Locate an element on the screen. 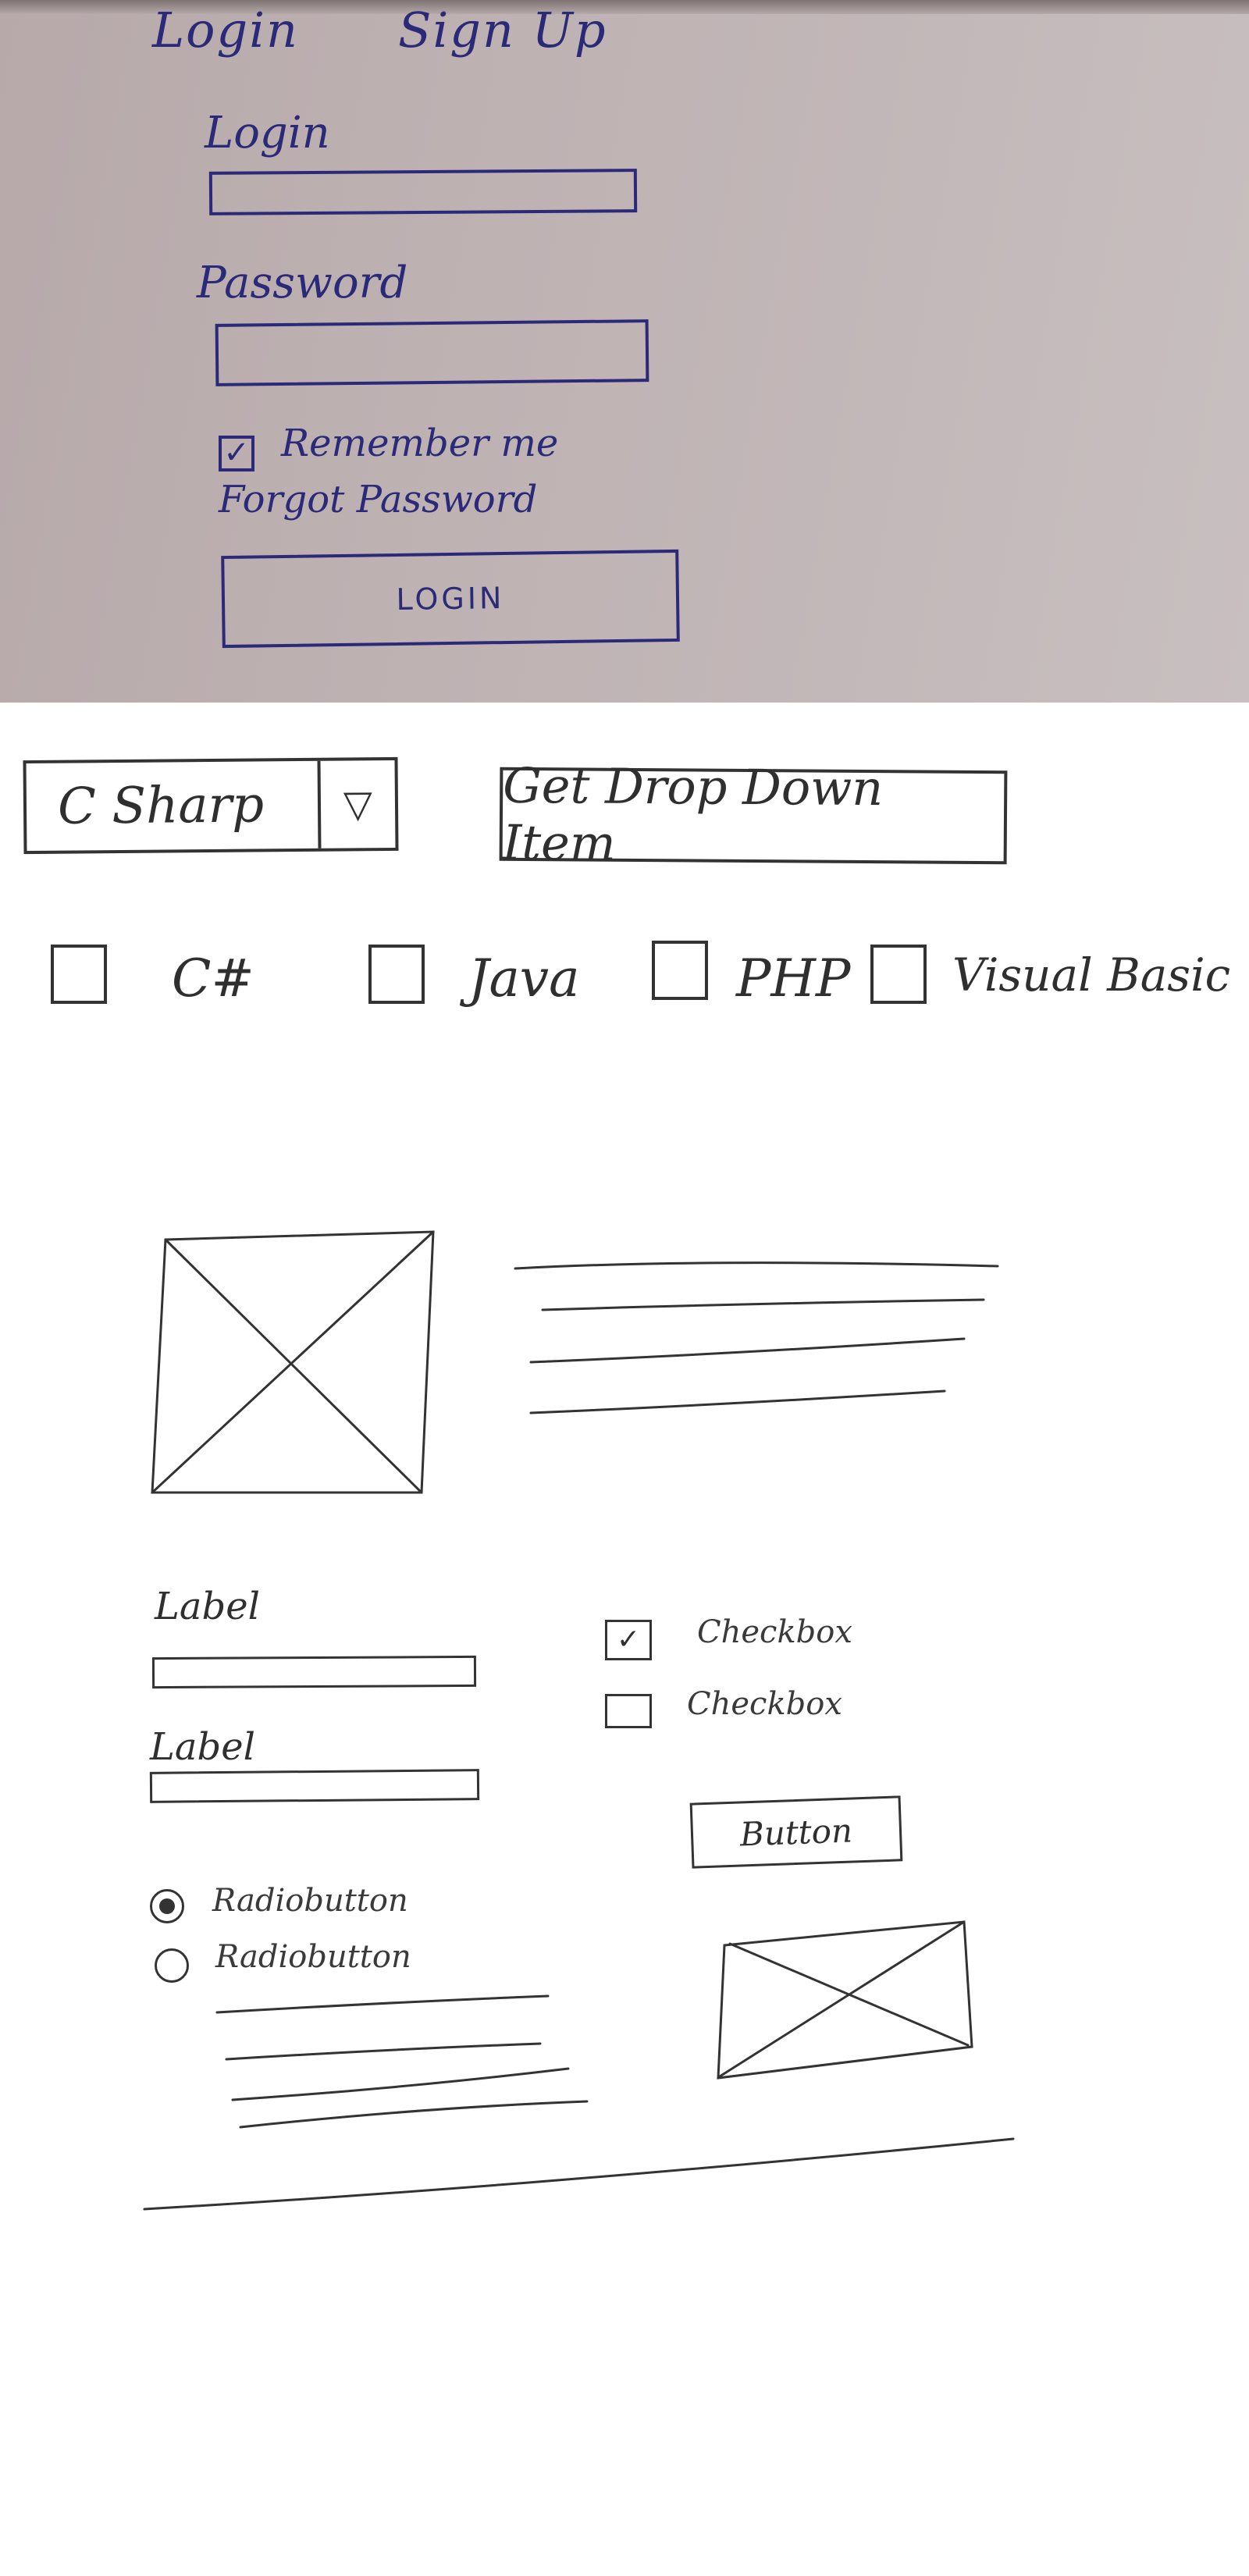 The width and height of the screenshot is (1249, 2576). get-dropdown-item-label: Get Drop Down Item is located at coordinates (693, 814).